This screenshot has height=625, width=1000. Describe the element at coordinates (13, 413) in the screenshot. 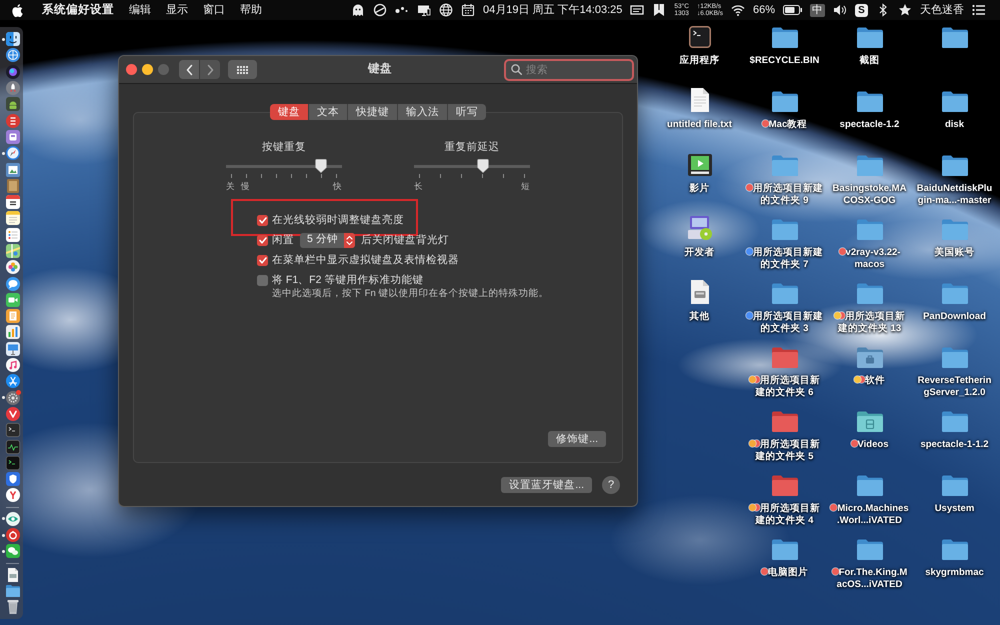

I see `chevron-logo-icon` at that location.